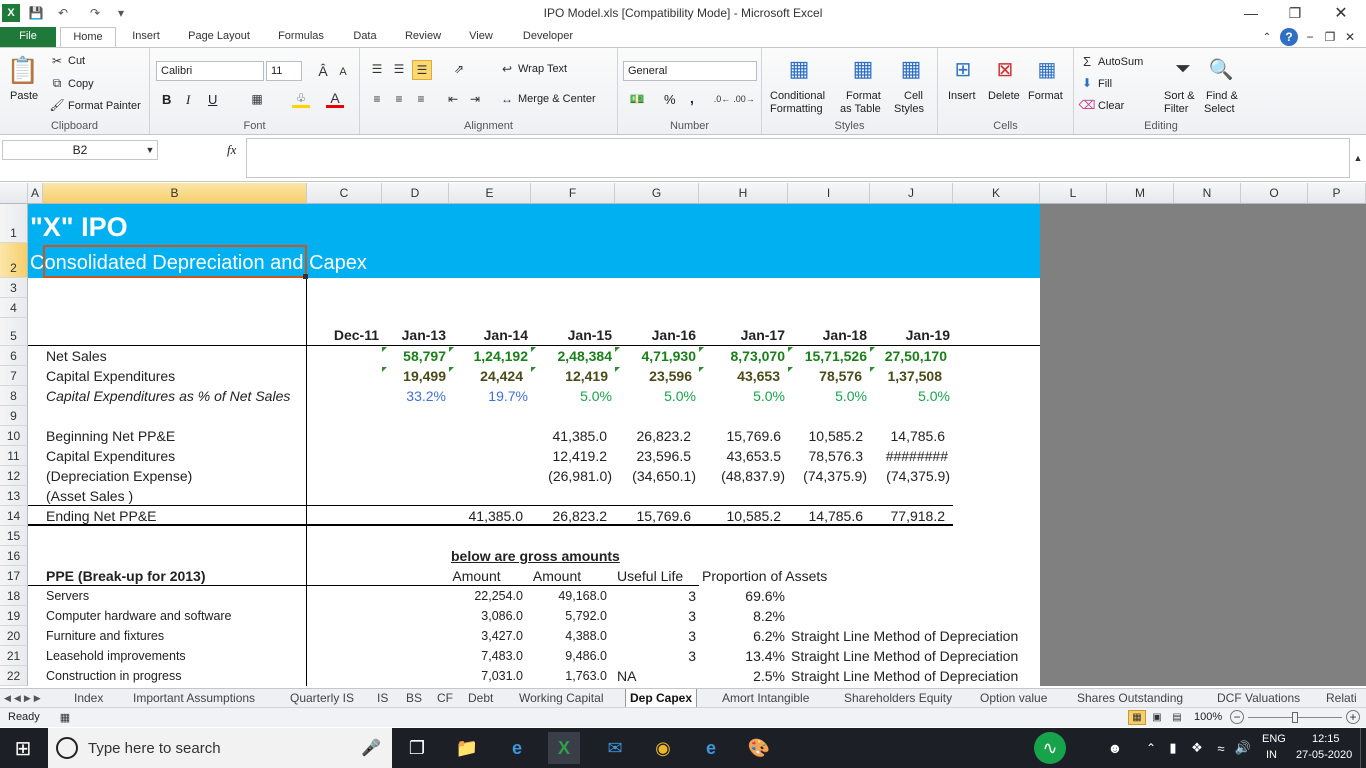 The image size is (1366, 768). I want to click on fill-color-icon: ♧, so click(301, 99).